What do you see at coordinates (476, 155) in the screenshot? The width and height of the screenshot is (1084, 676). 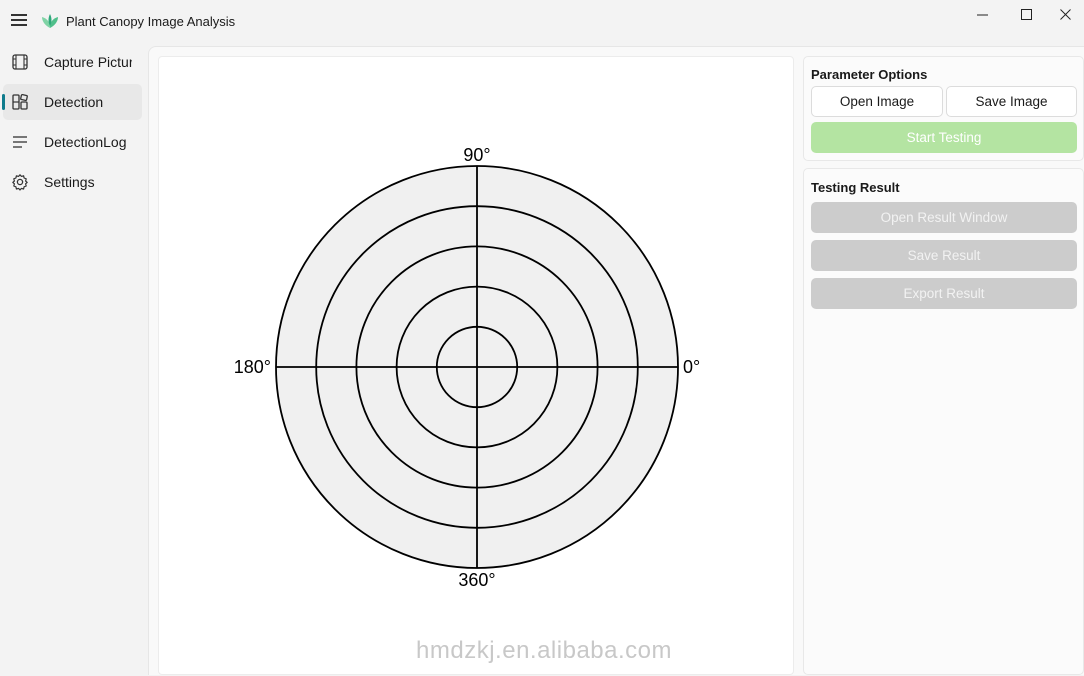 I see `angle-label-top: 90°` at bounding box center [476, 155].